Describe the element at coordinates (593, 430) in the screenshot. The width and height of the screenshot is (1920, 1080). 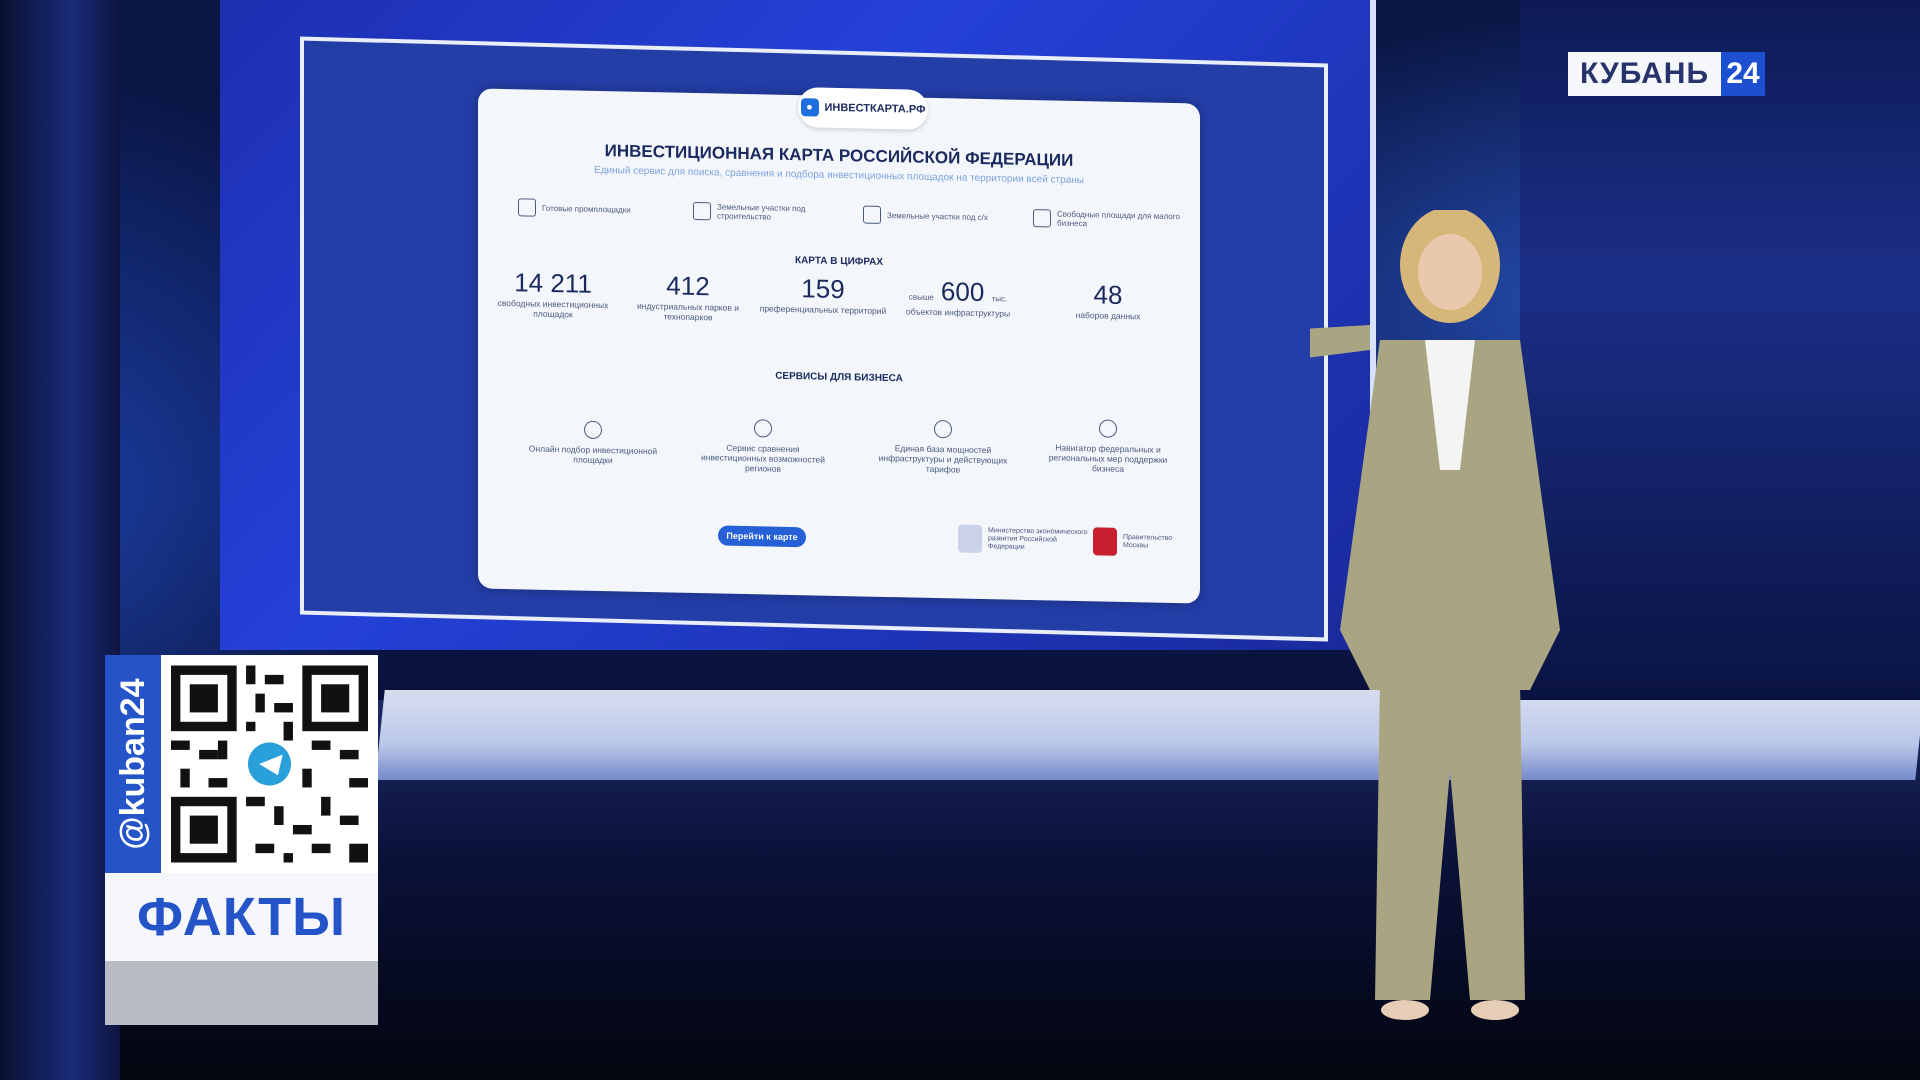
I see `tower-icon` at that location.